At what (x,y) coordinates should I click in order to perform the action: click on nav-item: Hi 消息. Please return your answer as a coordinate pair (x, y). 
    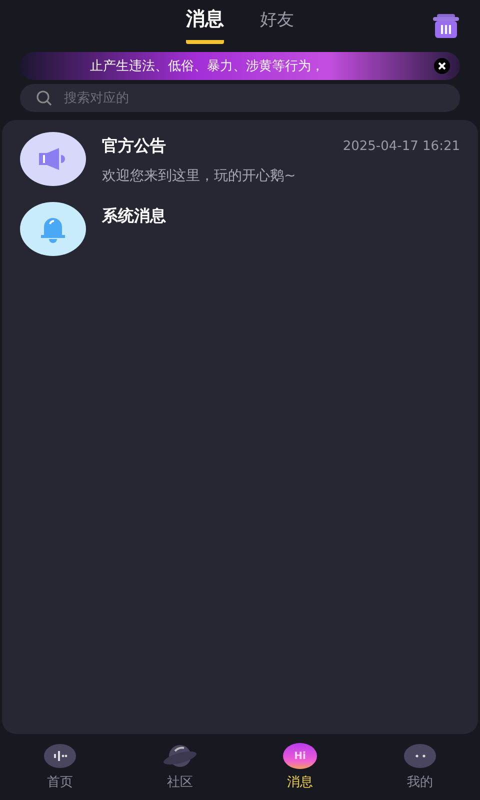
    Looking at the image, I should click on (300, 767).